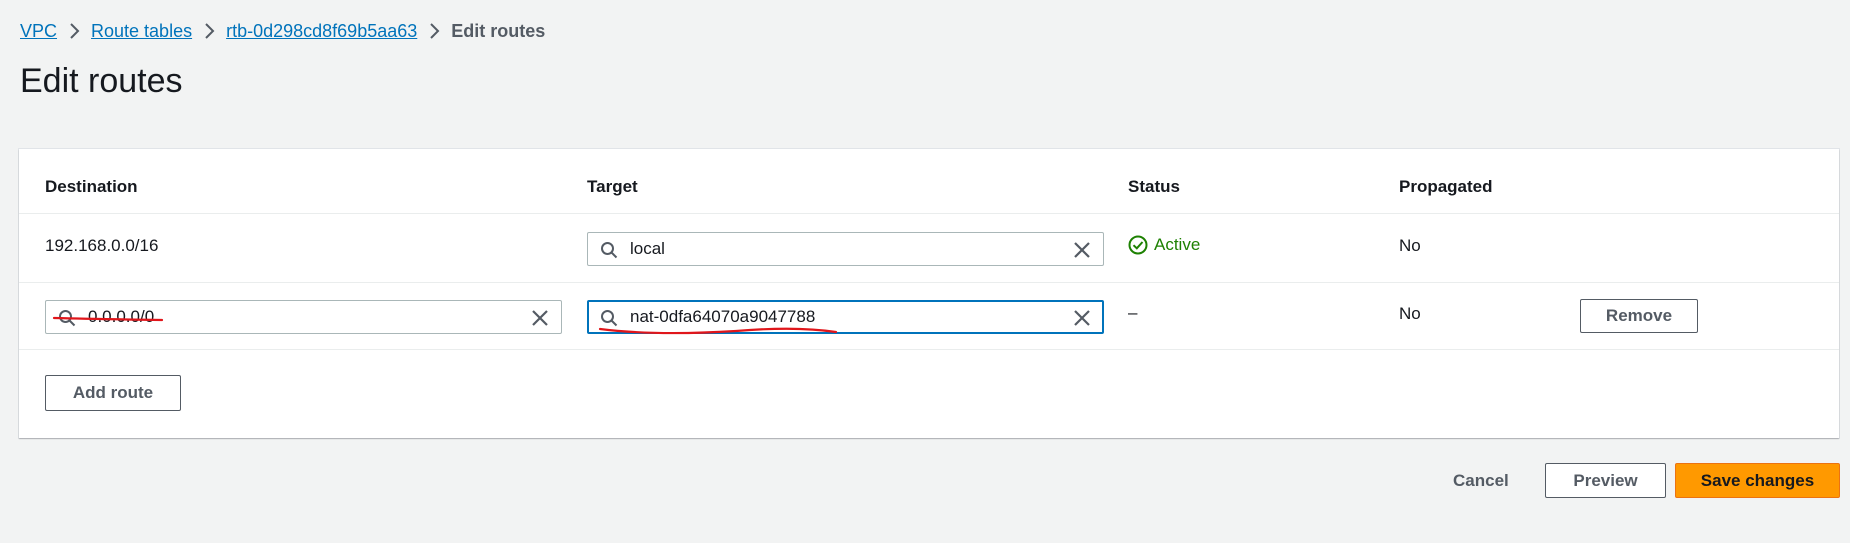 Image resolution: width=1850 pixels, height=543 pixels. I want to click on save-changes-button: Save changes, so click(1757, 480).